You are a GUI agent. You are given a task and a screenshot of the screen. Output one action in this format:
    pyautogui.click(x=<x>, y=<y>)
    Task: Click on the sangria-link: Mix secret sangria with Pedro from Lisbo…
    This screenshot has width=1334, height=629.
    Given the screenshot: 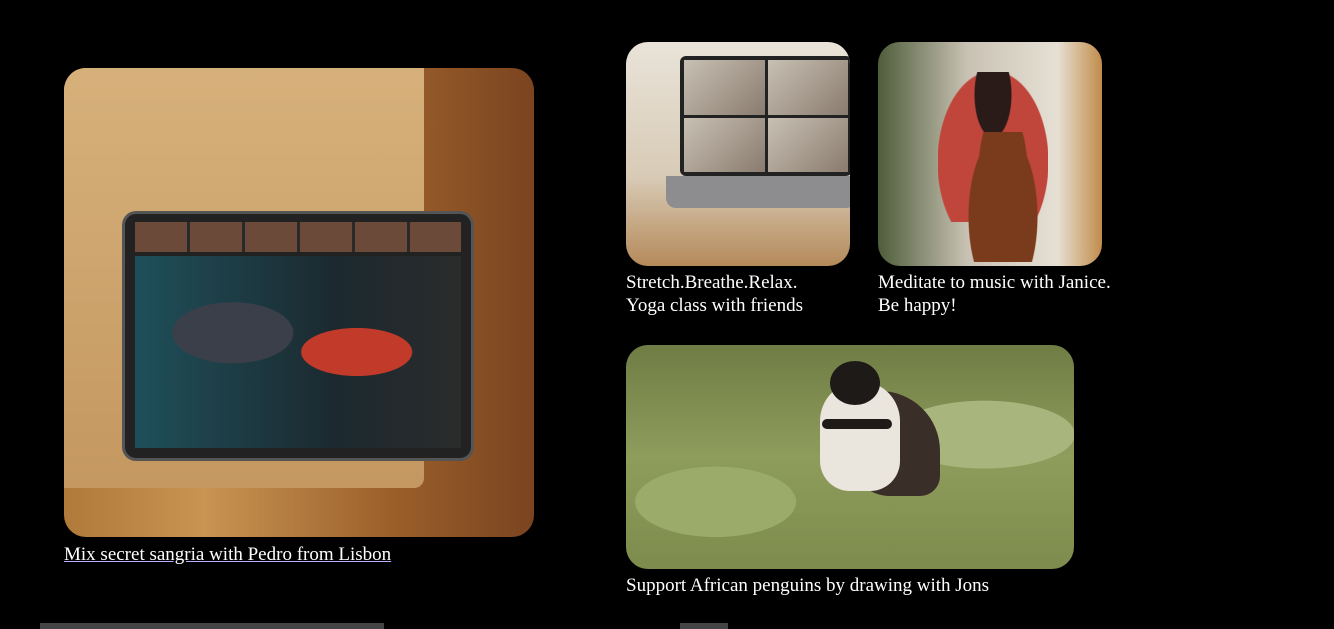 What is the action you would take?
    pyautogui.click(x=227, y=554)
    